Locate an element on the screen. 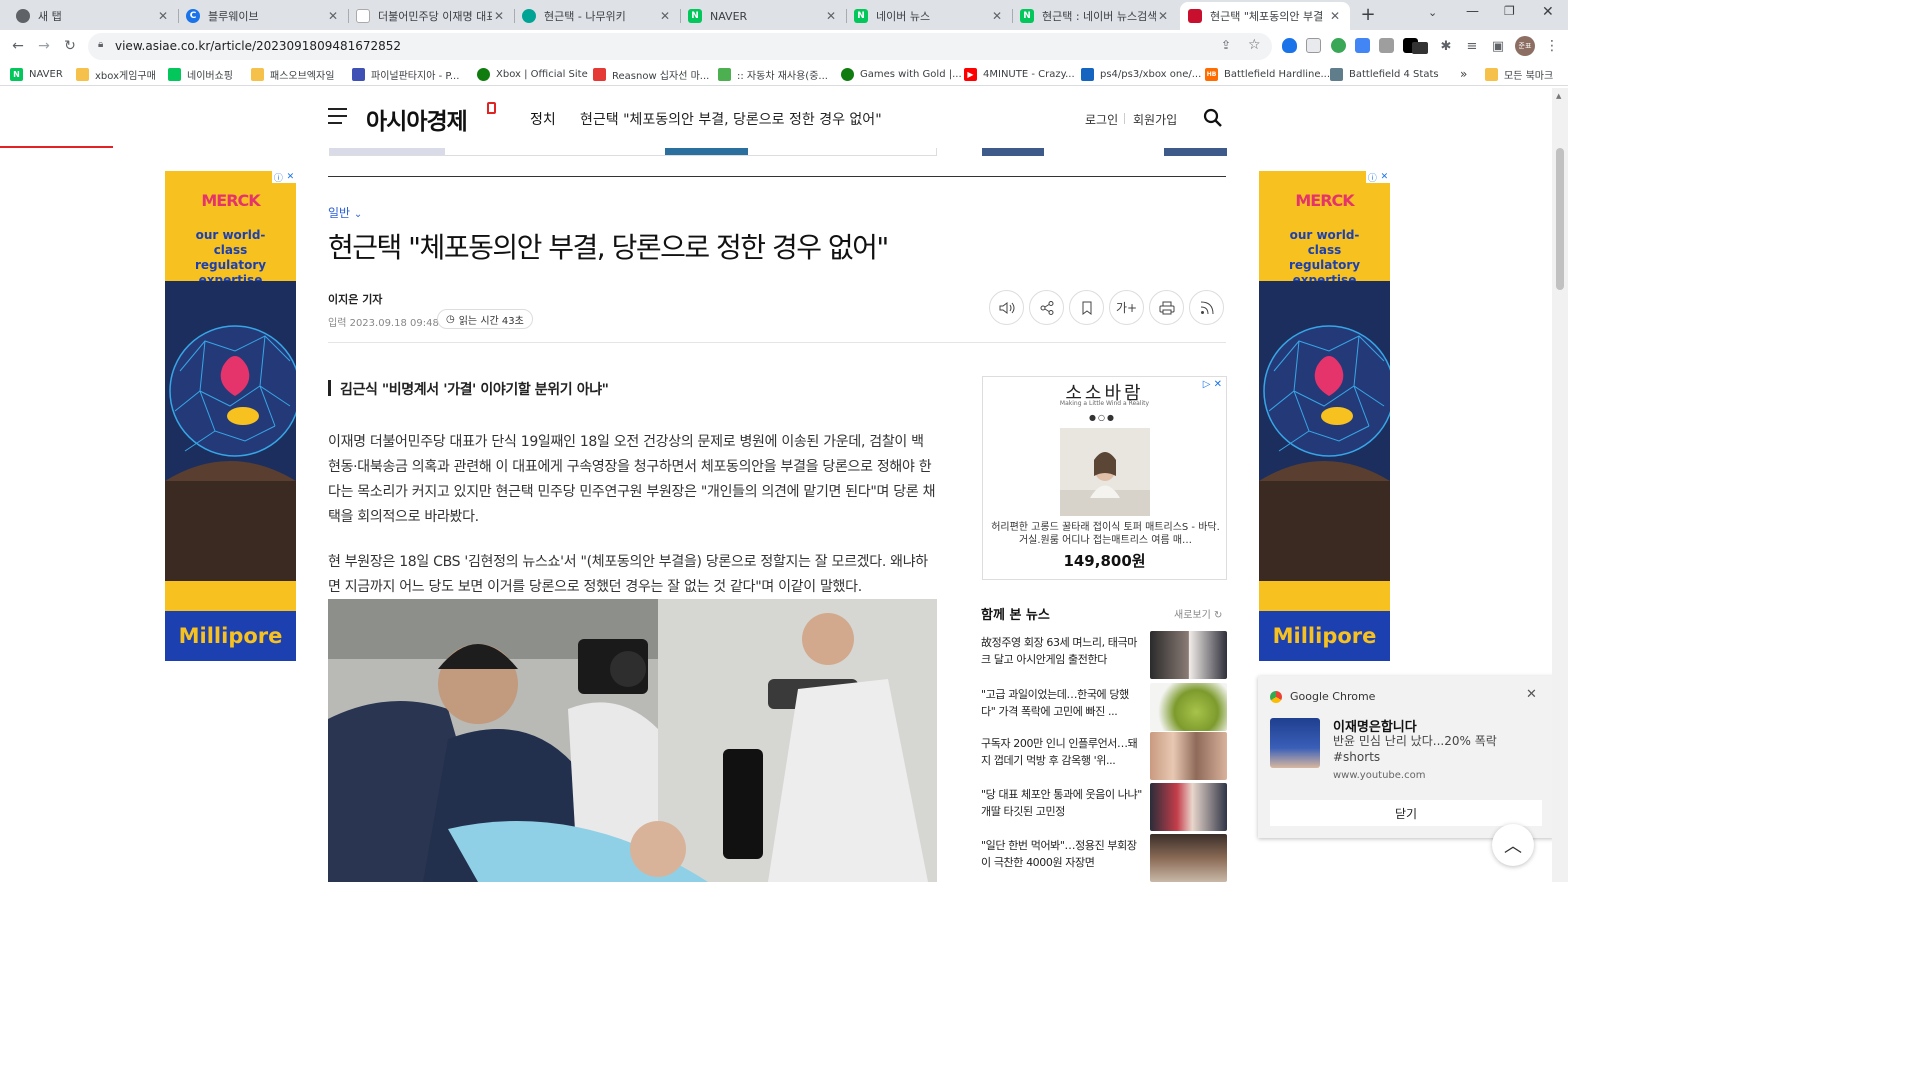 The width and height of the screenshot is (1920, 1080). login-link: 로그인 is located at coordinates (1101, 119).